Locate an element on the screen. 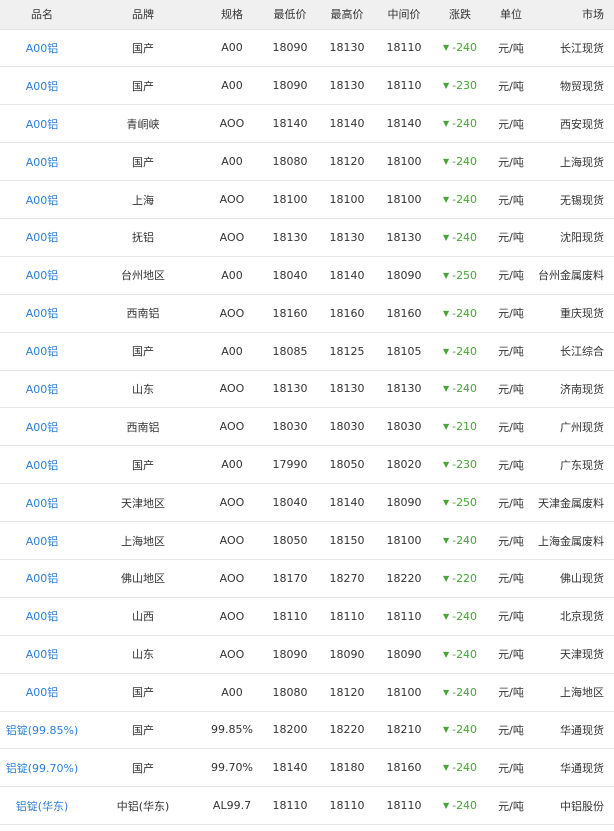 The width and height of the screenshot is (614, 831). header-name: 品名 is located at coordinates (42, 15).